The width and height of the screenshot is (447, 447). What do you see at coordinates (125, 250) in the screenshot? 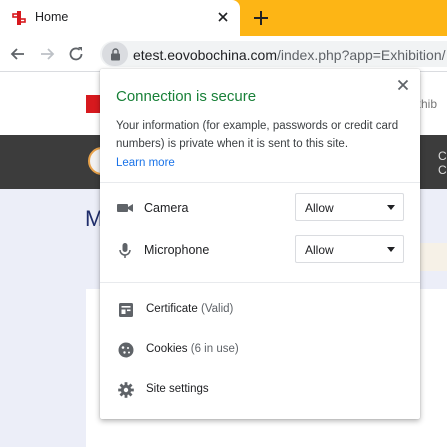
I see `microphone-icon` at bounding box center [125, 250].